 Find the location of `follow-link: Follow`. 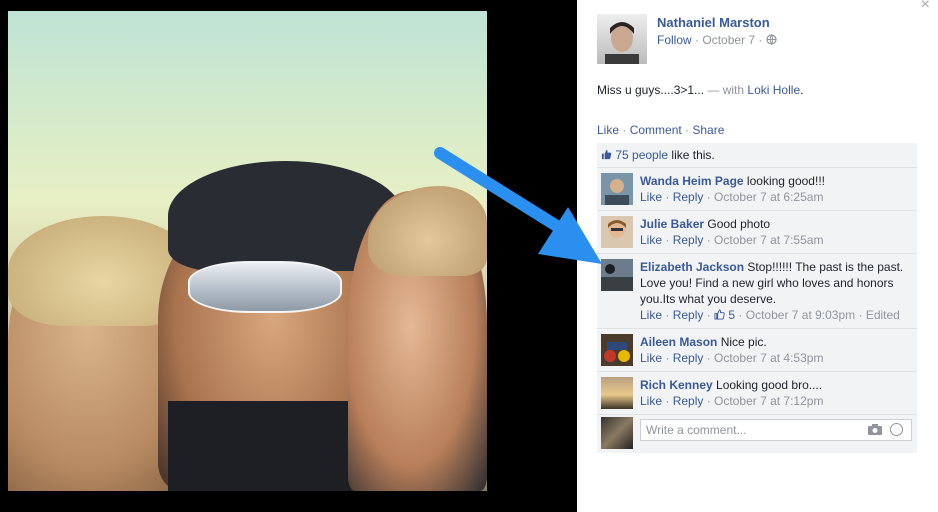

follow-link: Follow is located at coordinates (674, 40).